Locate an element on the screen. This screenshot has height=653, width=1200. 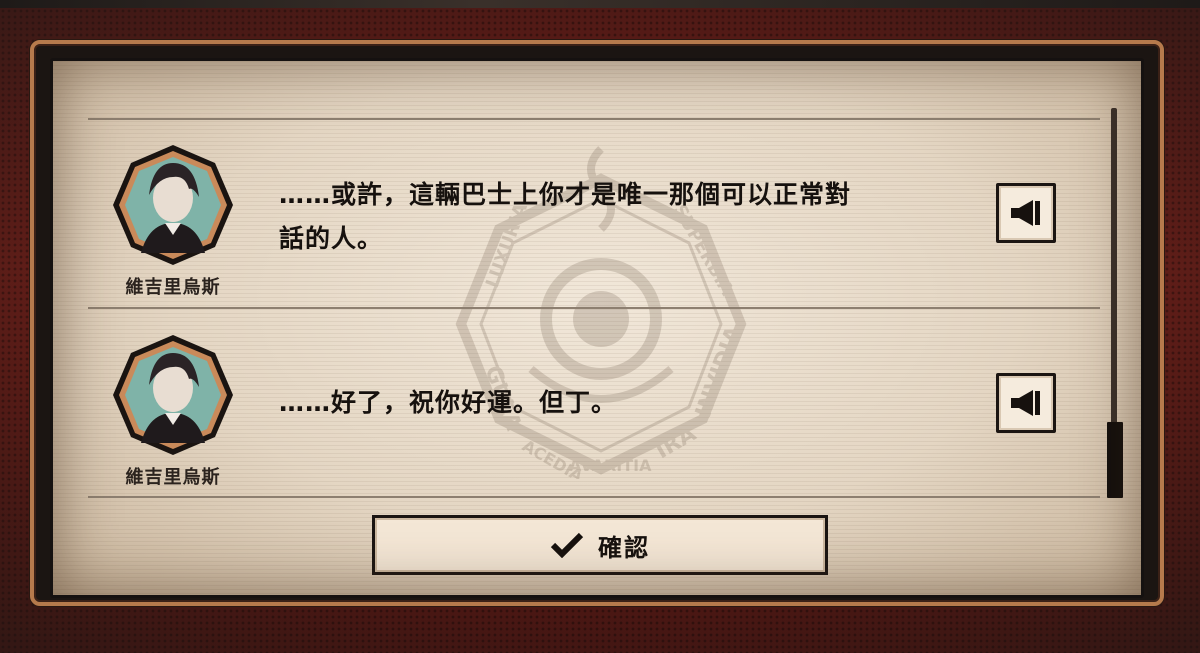
confirm-button: 確認 is located at coordinates (600, 545).